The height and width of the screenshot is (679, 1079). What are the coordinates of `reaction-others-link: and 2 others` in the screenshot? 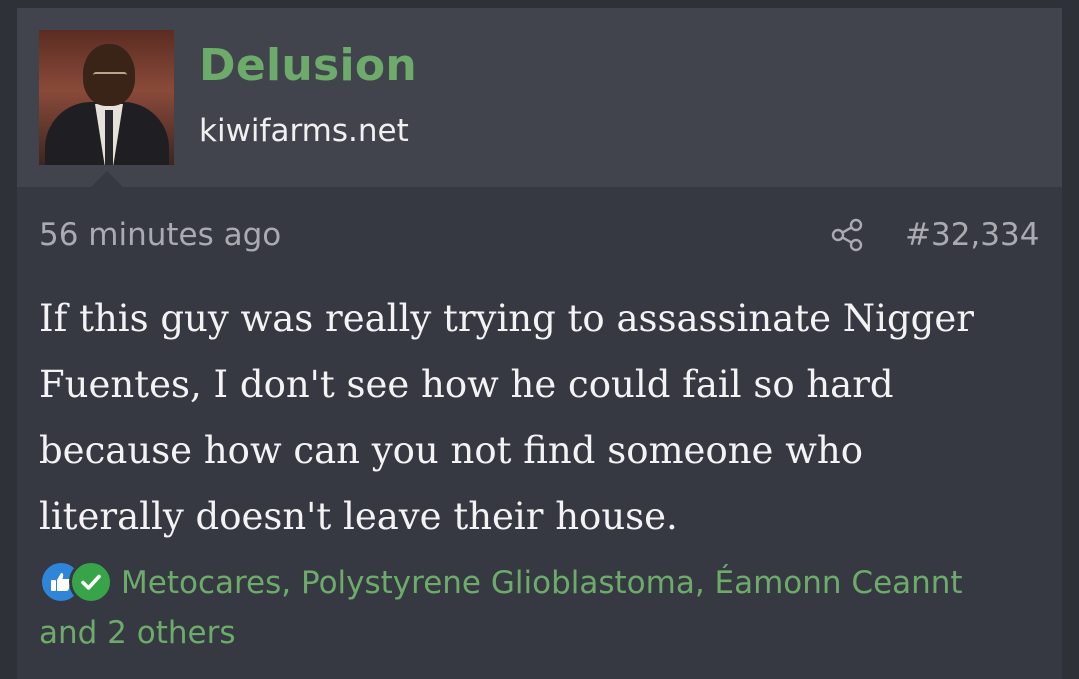 It's located at (544, 633).